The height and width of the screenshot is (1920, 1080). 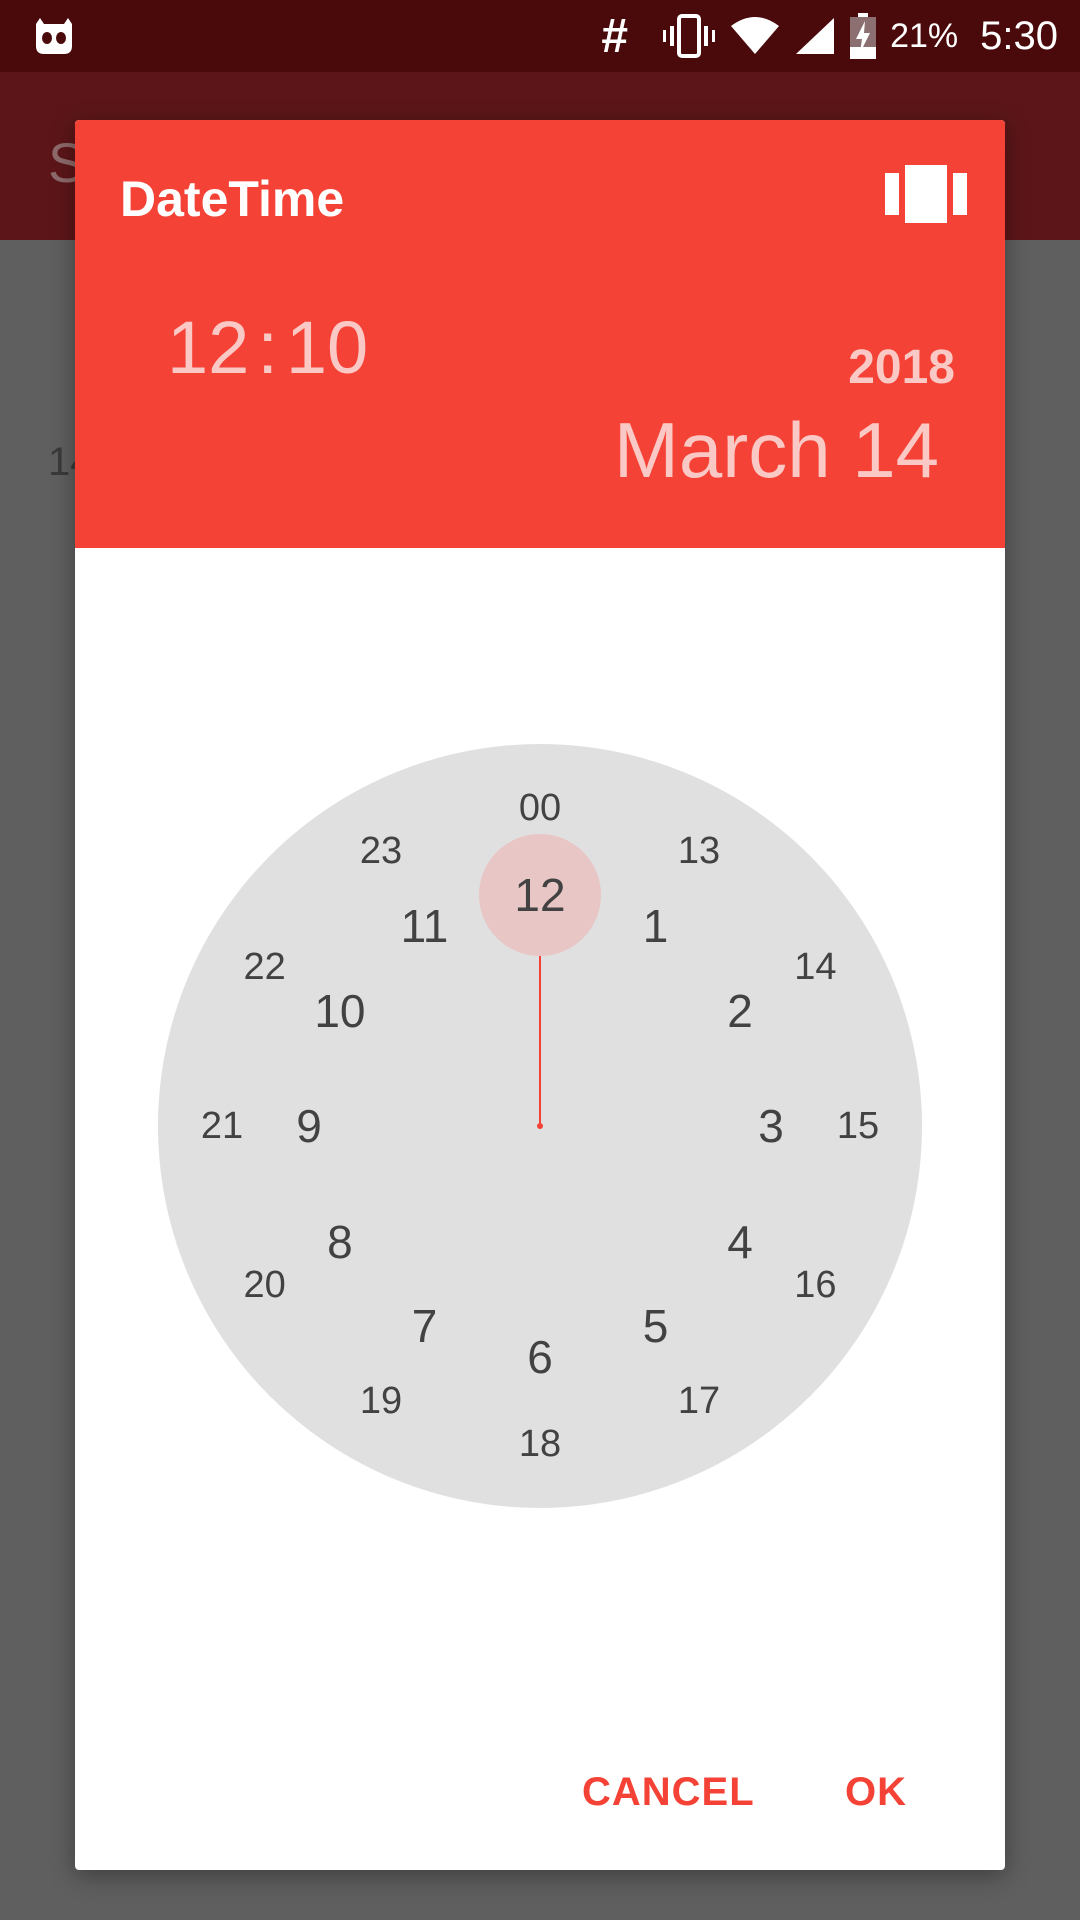 I want to click on clock-hour-00: 00, so click(x=540, y=808).